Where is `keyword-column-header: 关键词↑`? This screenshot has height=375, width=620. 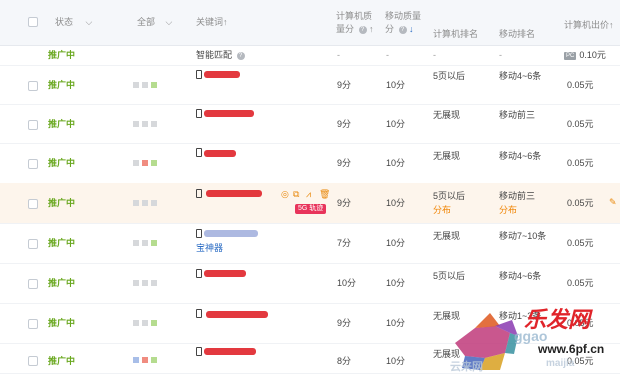
keyword-column-header: 关键词↑ is located at coordinates (212, 22).